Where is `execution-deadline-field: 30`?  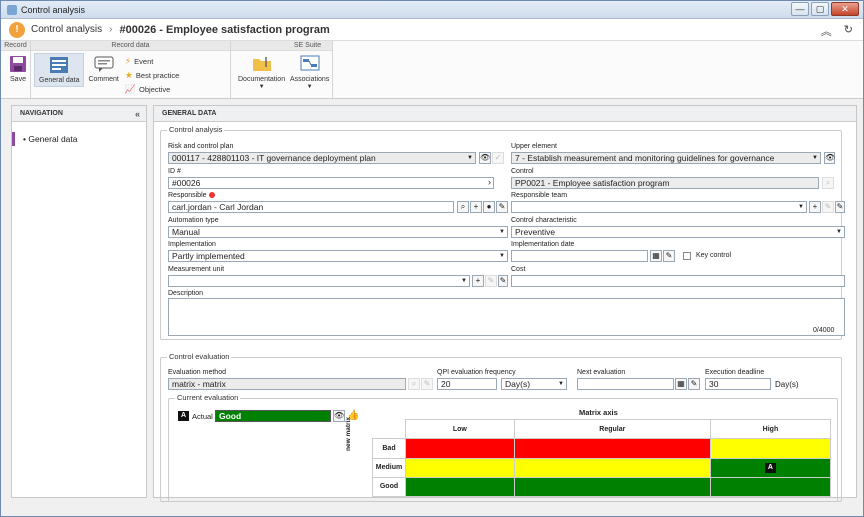 execution-deadline-field: 30 is located at coordinates (738, 384).